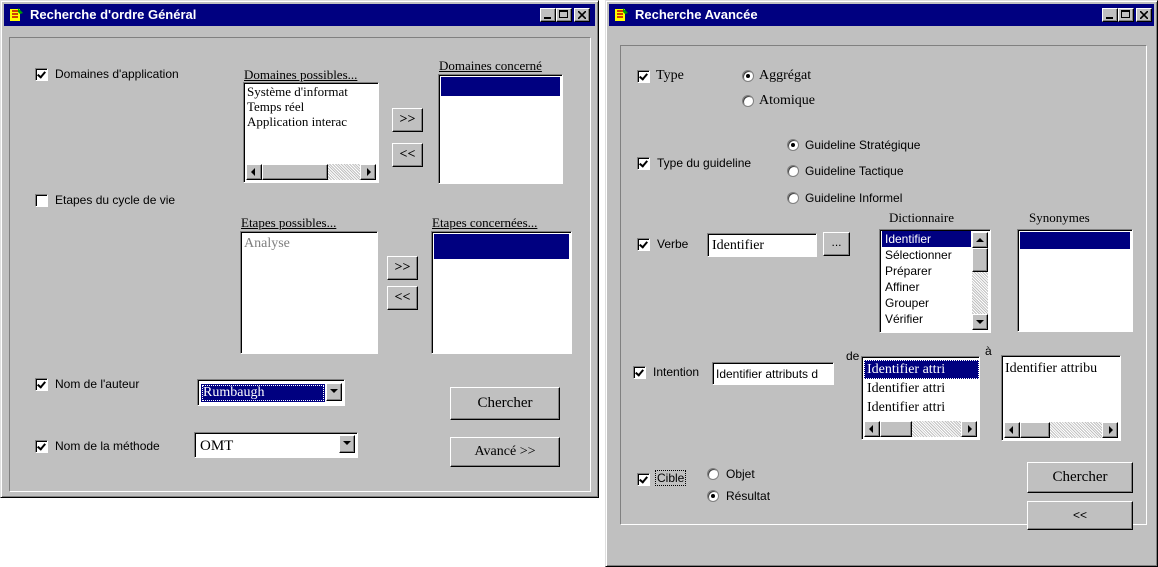 The height and width of the screenshot is (567, 1158). Describe the element at coordinates (696, 14) in the screenshot. I see `window-title: Recherche Avancée` at that location.